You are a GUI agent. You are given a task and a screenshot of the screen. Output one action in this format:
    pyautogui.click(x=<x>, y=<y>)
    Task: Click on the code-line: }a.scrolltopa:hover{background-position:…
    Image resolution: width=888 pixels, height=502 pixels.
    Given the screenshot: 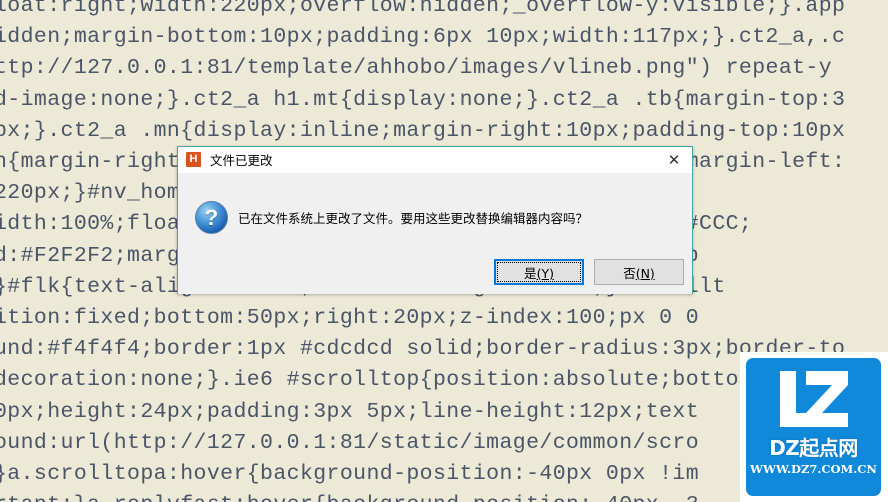 What is the action you would take?
    pyautogui.click(x=350, y=474)
    